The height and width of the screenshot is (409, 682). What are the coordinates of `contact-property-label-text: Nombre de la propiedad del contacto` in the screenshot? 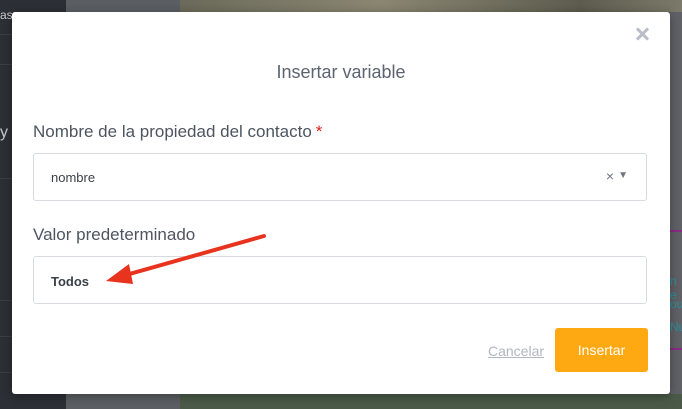 It's located at (172, 131).